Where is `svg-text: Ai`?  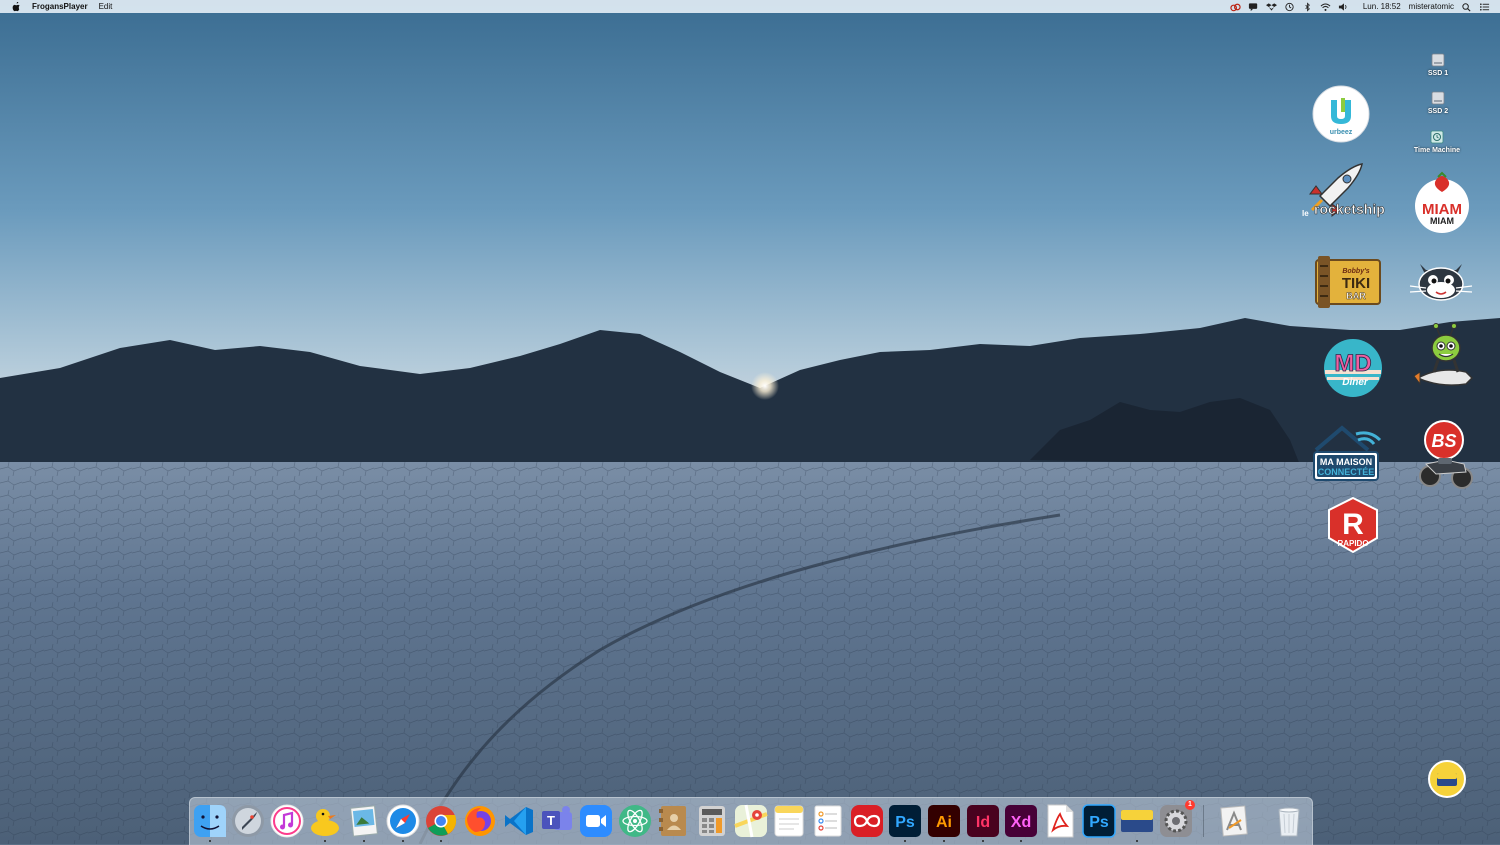
svg-text: Ai is located at coordinates (944, 822).